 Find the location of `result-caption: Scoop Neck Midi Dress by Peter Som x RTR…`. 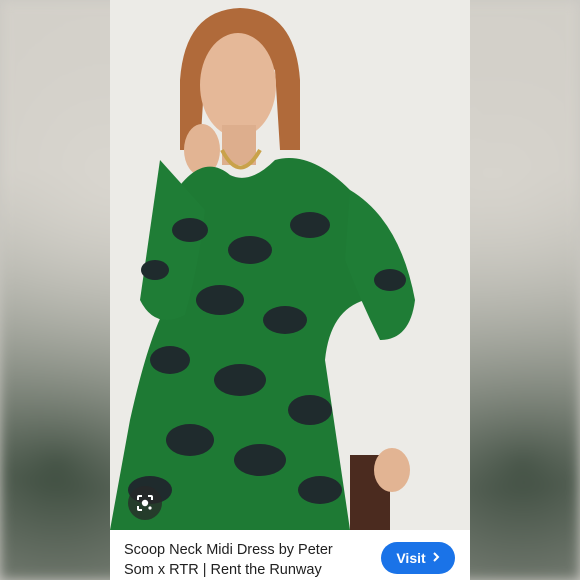

result-caption: Scoop Neck Midi Dress by Peter Som x RTR… is located at coordinates (290, 555).